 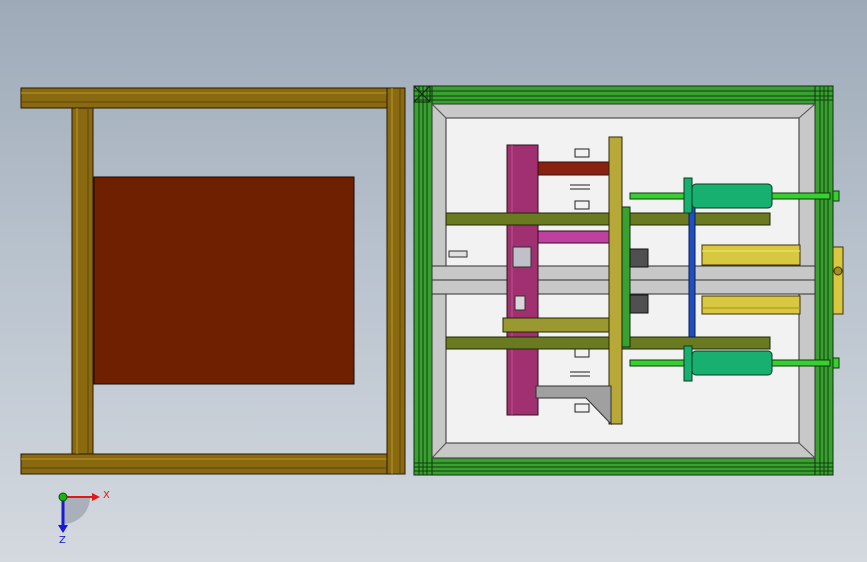 What do you see at coordinates (615, 280) in the screenshot?
I see `upright-post` at bounding box center [615, 280].